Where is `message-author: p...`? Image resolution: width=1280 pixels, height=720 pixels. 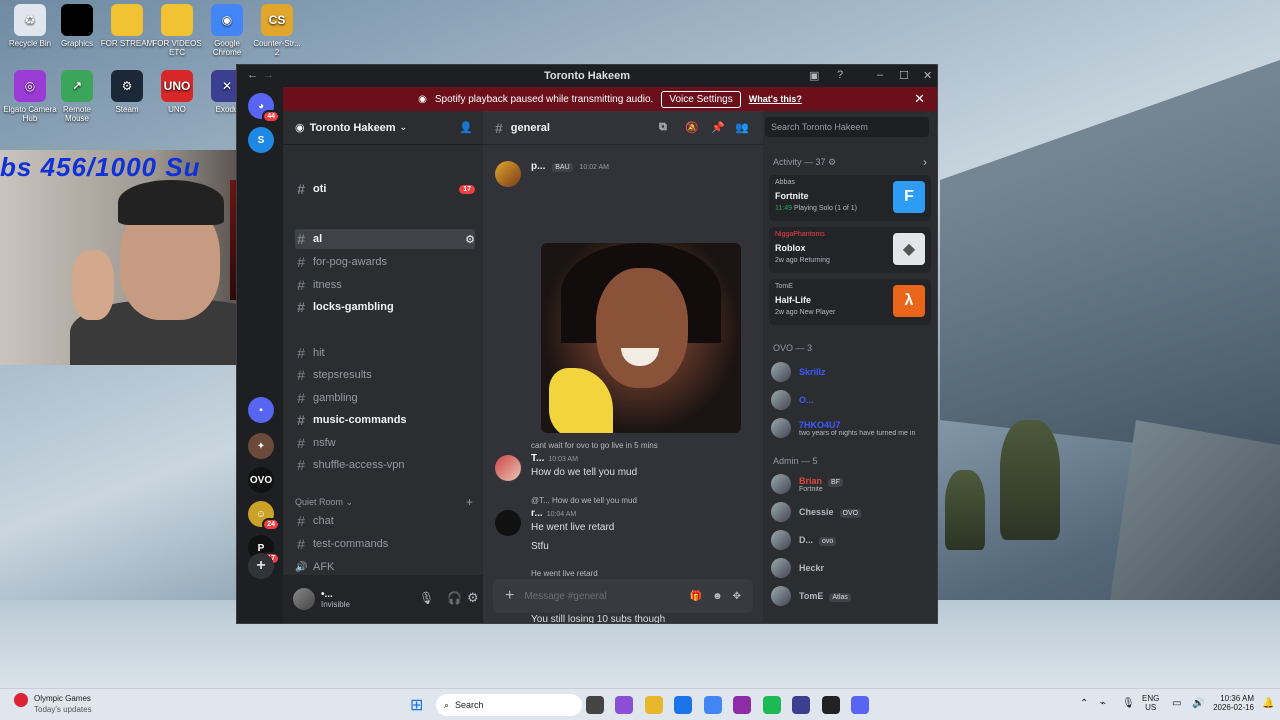 message-author: p... is located at coordinates (538, 166).